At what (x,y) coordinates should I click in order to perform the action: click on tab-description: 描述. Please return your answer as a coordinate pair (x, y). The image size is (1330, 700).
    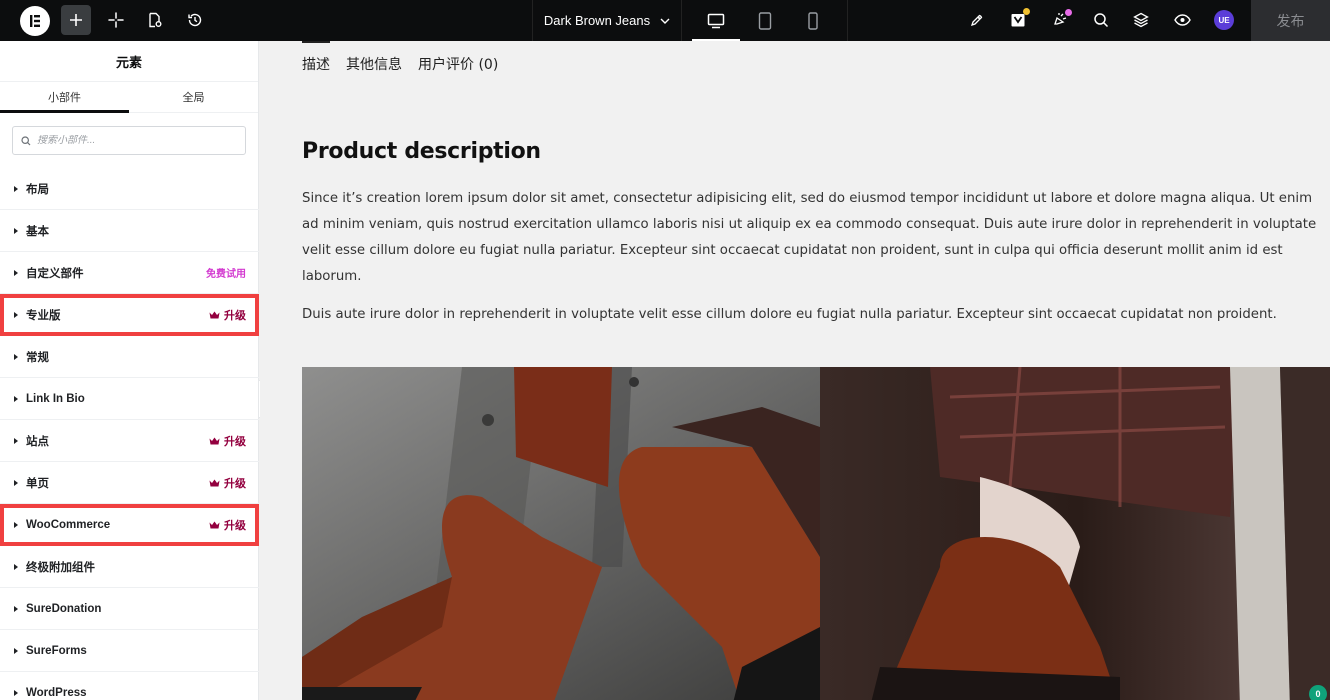
    Looking at the image, I should click on (316, 57).